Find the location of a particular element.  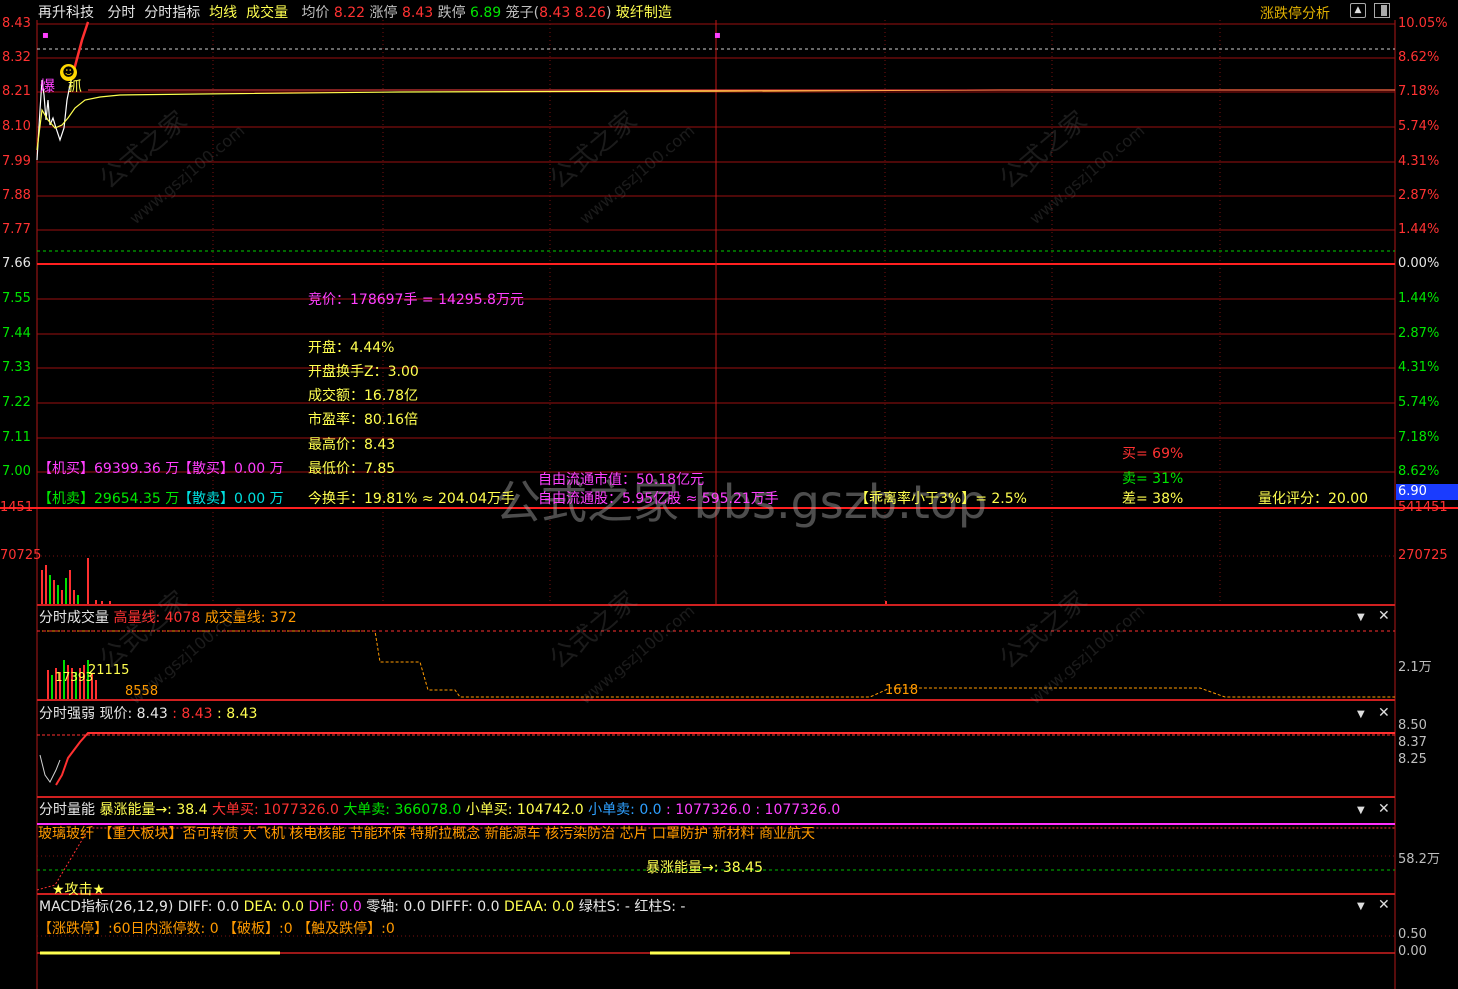

tab-minute: 分时 is located at coordinates (121, 13).